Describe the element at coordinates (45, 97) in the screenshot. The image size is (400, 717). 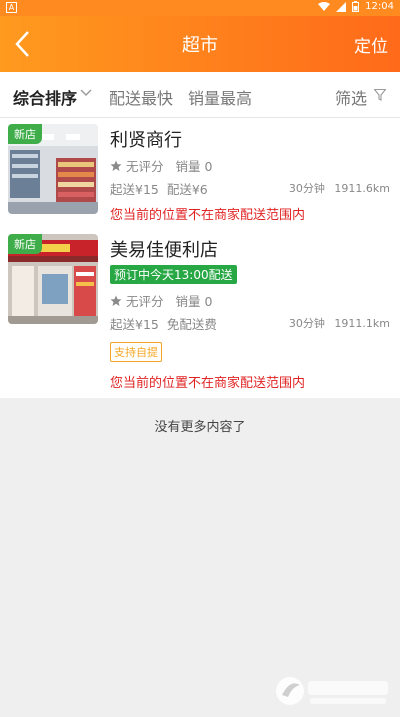
I see `tab-comprehensive-sort: 综合排序` at that location.